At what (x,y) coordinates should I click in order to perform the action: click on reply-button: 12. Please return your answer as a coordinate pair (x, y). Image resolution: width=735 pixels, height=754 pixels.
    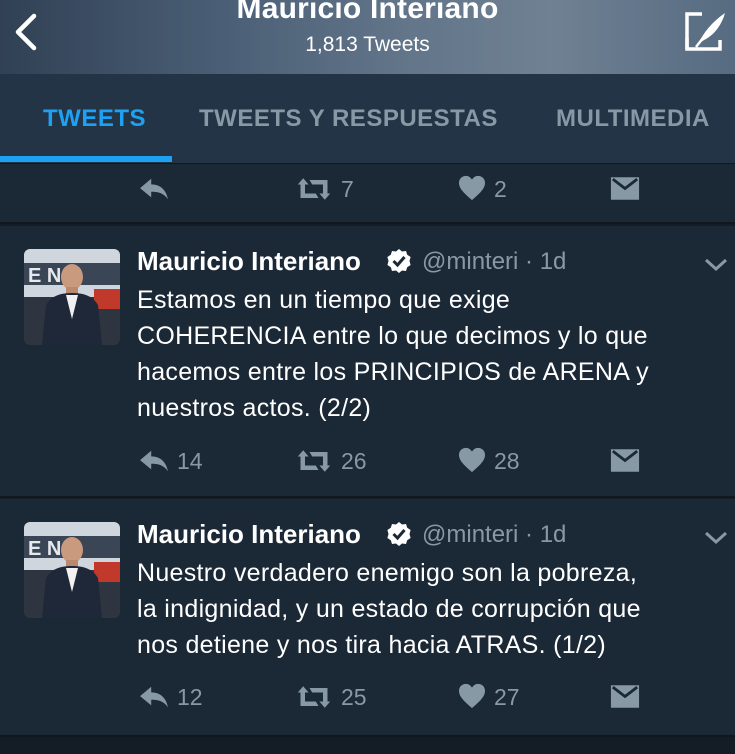
    Looking at the image, I should click on (173, 699).